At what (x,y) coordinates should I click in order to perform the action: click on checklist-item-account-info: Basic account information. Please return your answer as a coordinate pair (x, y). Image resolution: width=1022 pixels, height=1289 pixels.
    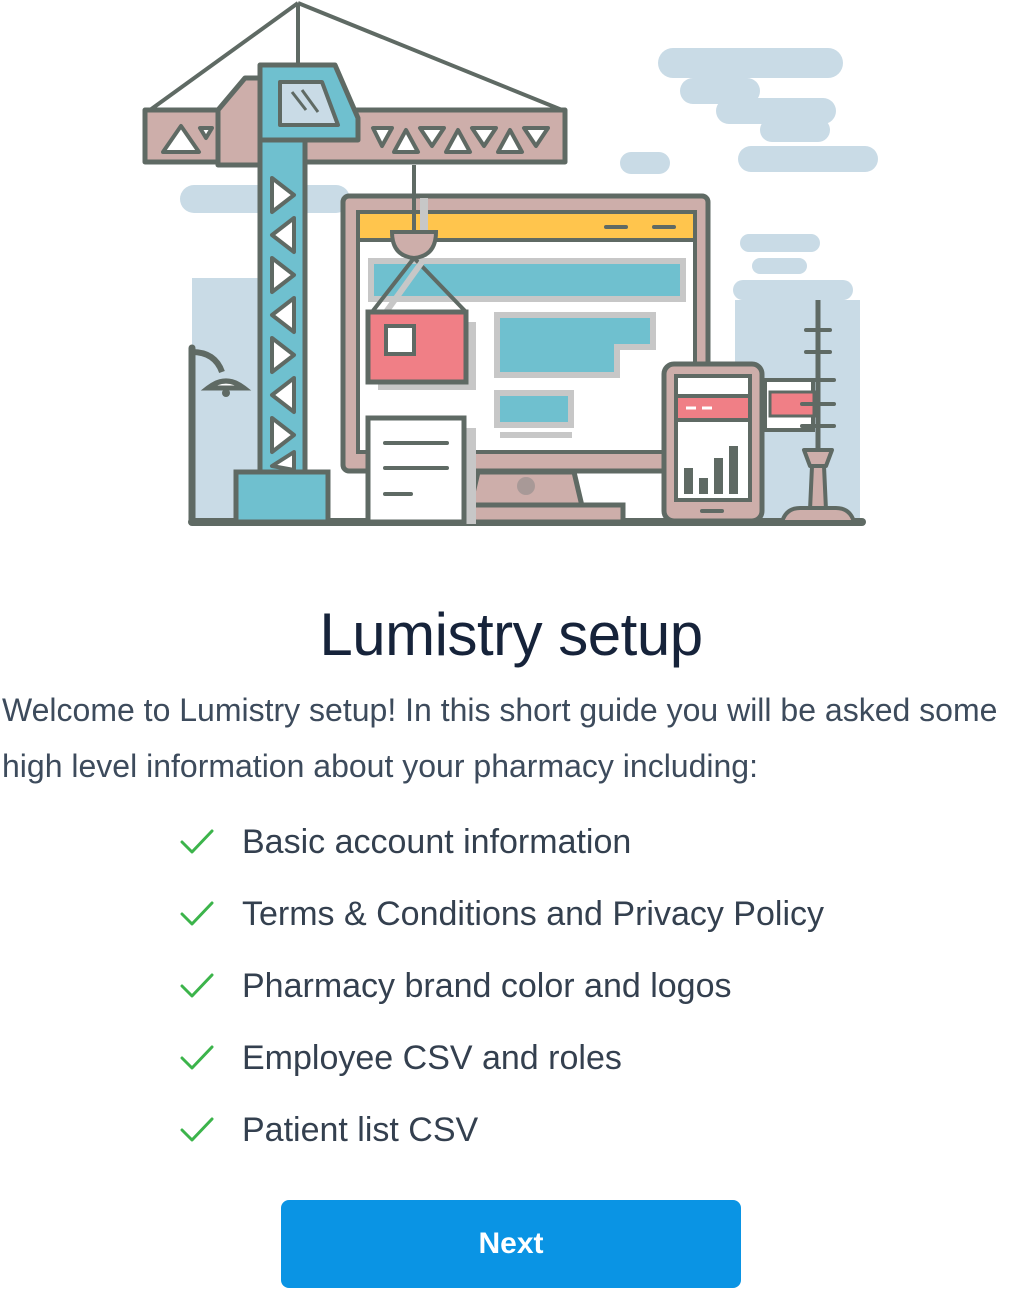
    Looking at the image, I should click on (502, 842).